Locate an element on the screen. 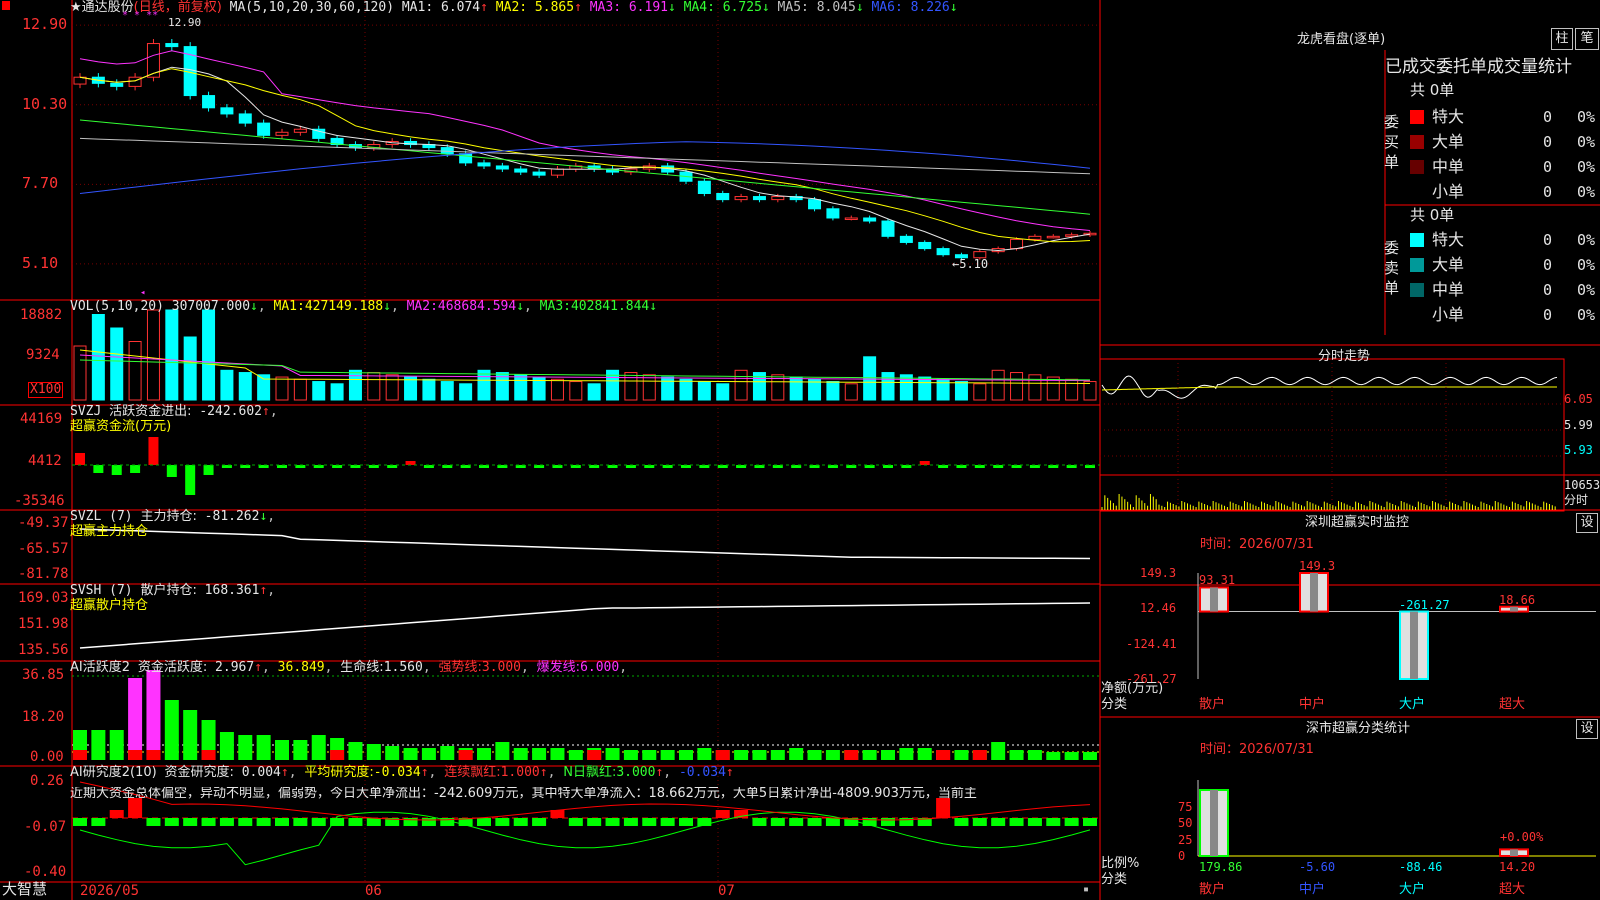 This screenshot has width=1600, height=900. class-tick-3: 25 is located at coordinates (1185, 839).